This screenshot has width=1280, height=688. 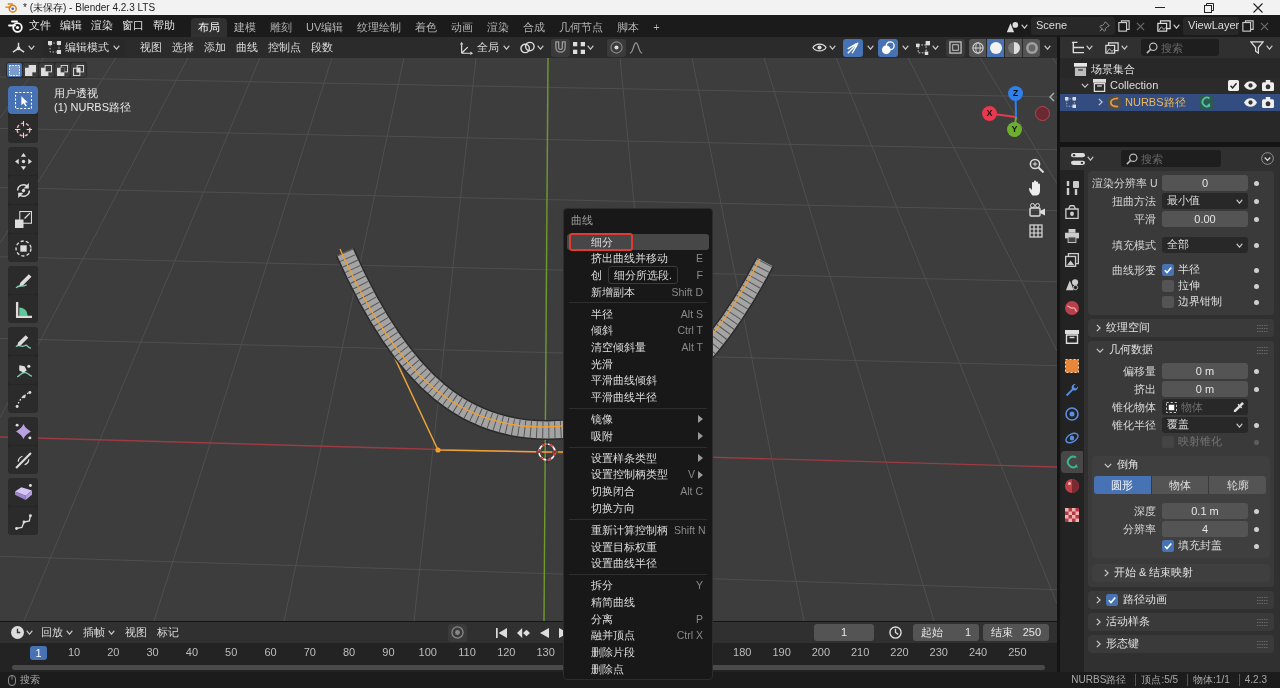 What do you see at coordinates (1267, 158) in the screenshot?
I see `options-icon` at bounding box center [1267, 158].